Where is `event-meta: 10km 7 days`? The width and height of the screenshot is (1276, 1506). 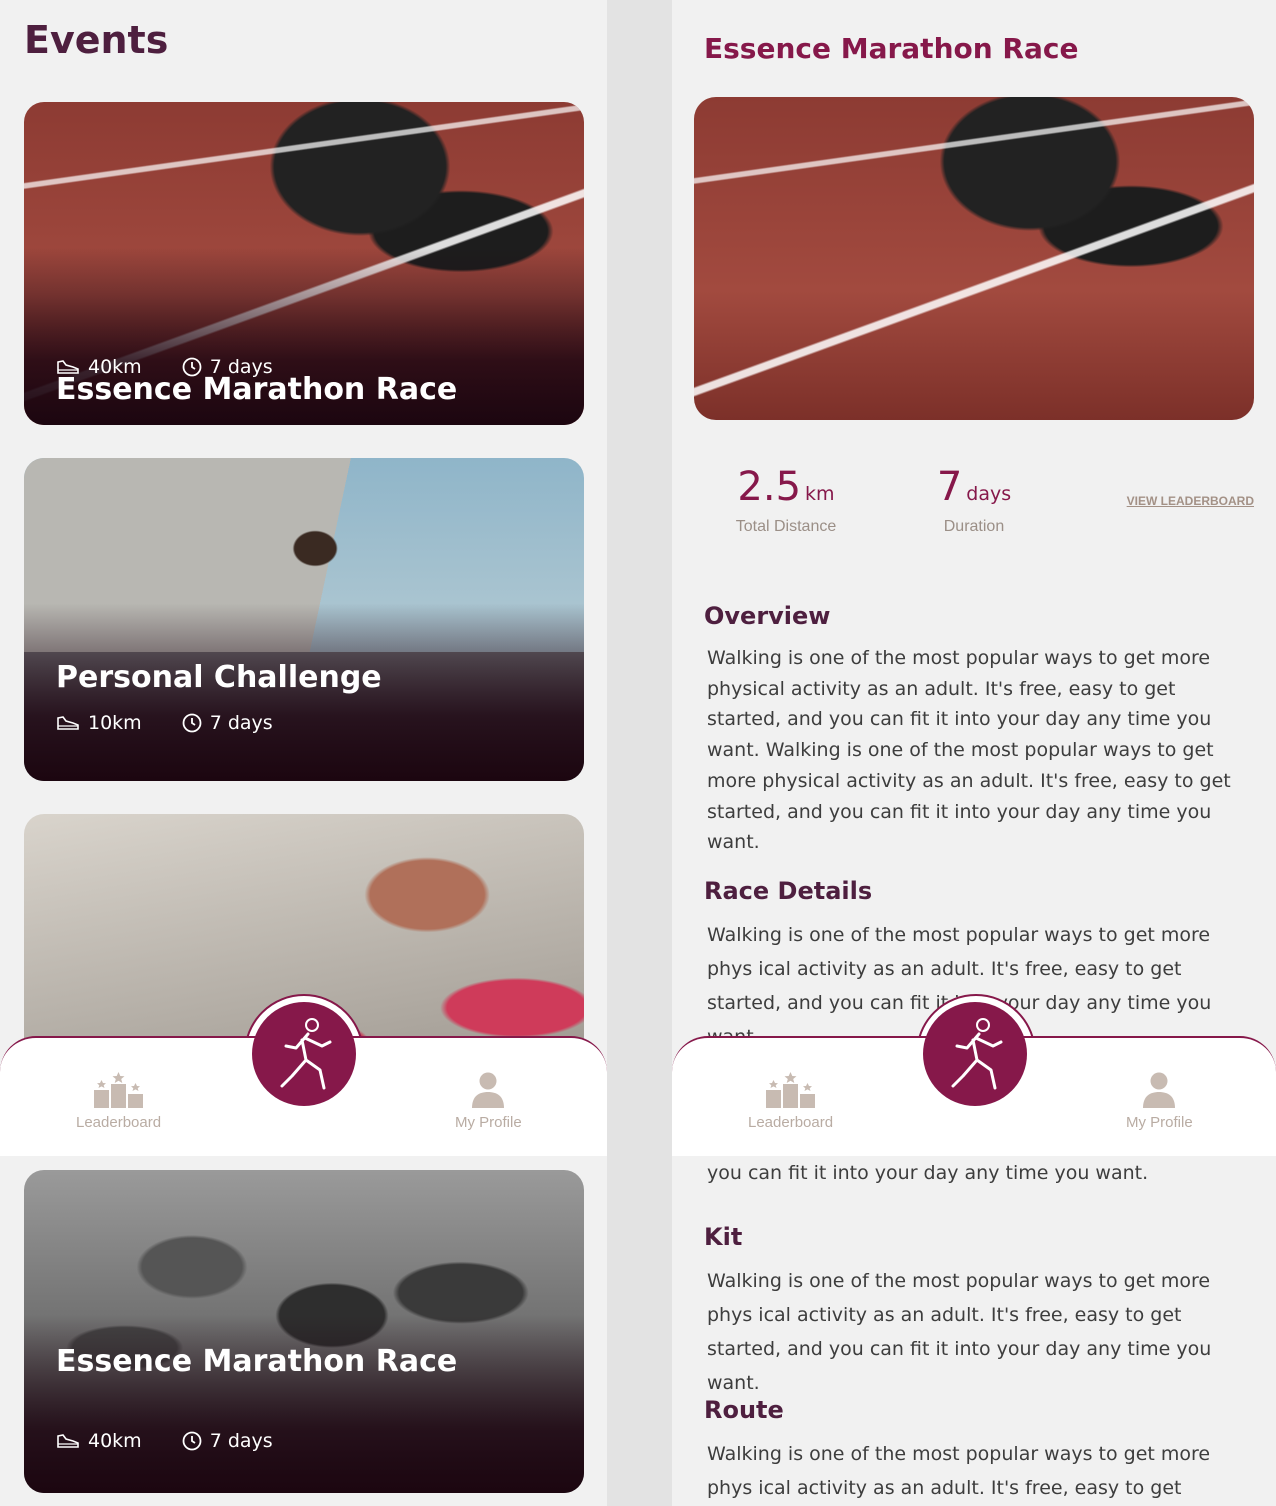 event-meta: 10km 7 days is located at coordinates (184, 723).